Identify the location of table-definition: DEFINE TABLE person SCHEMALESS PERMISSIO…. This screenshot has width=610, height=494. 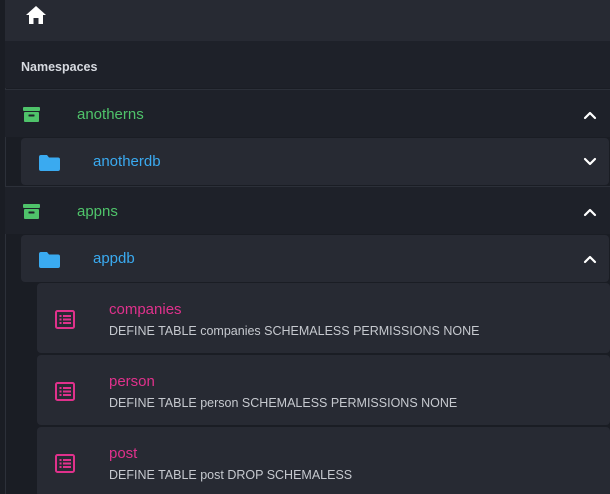
(283, 403).